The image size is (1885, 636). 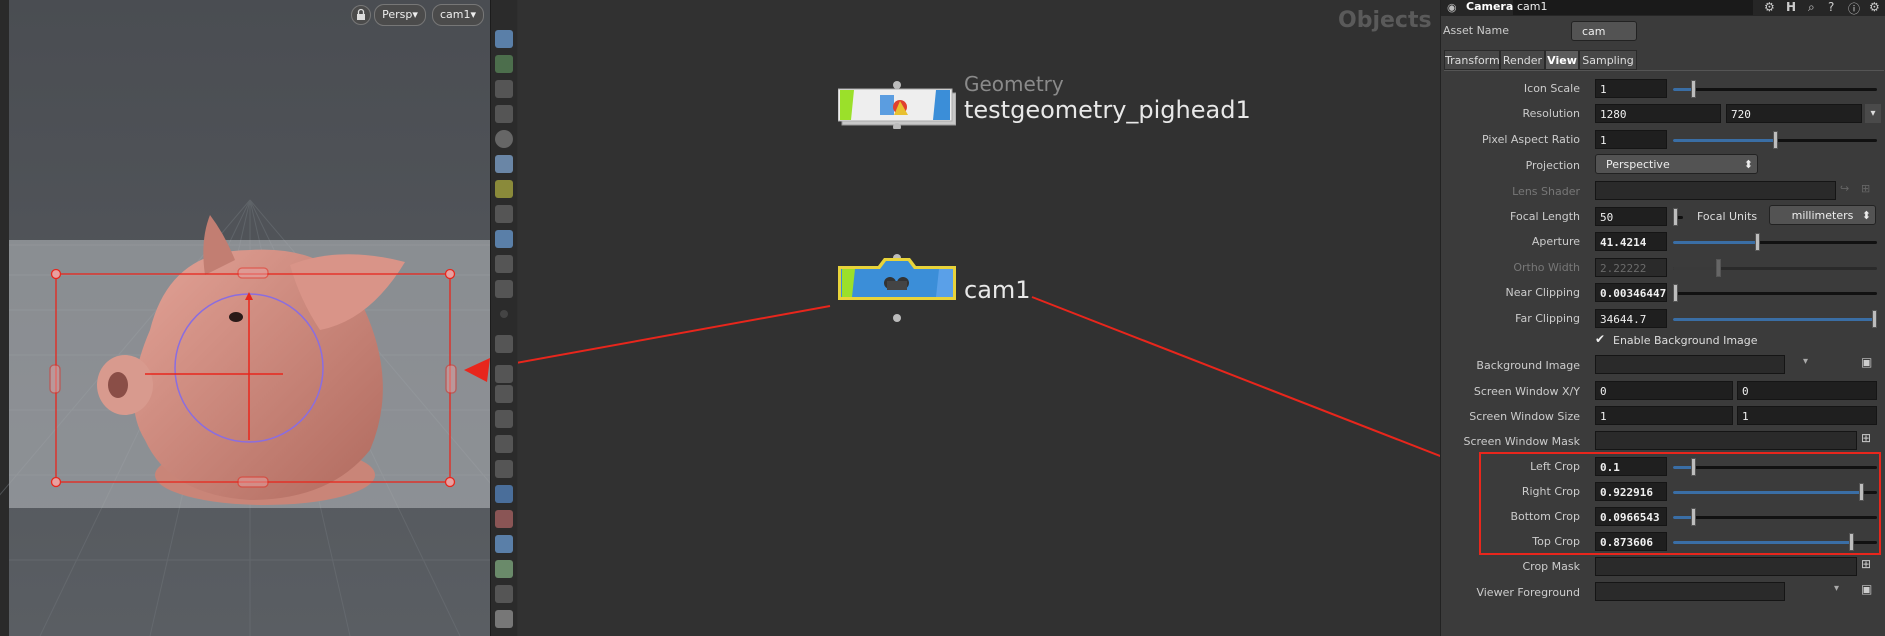 What do you see at coordinates (1854, 8) in the screenshot?
I see `info-icon: ⓘ` at bounding box center [1854, 8].